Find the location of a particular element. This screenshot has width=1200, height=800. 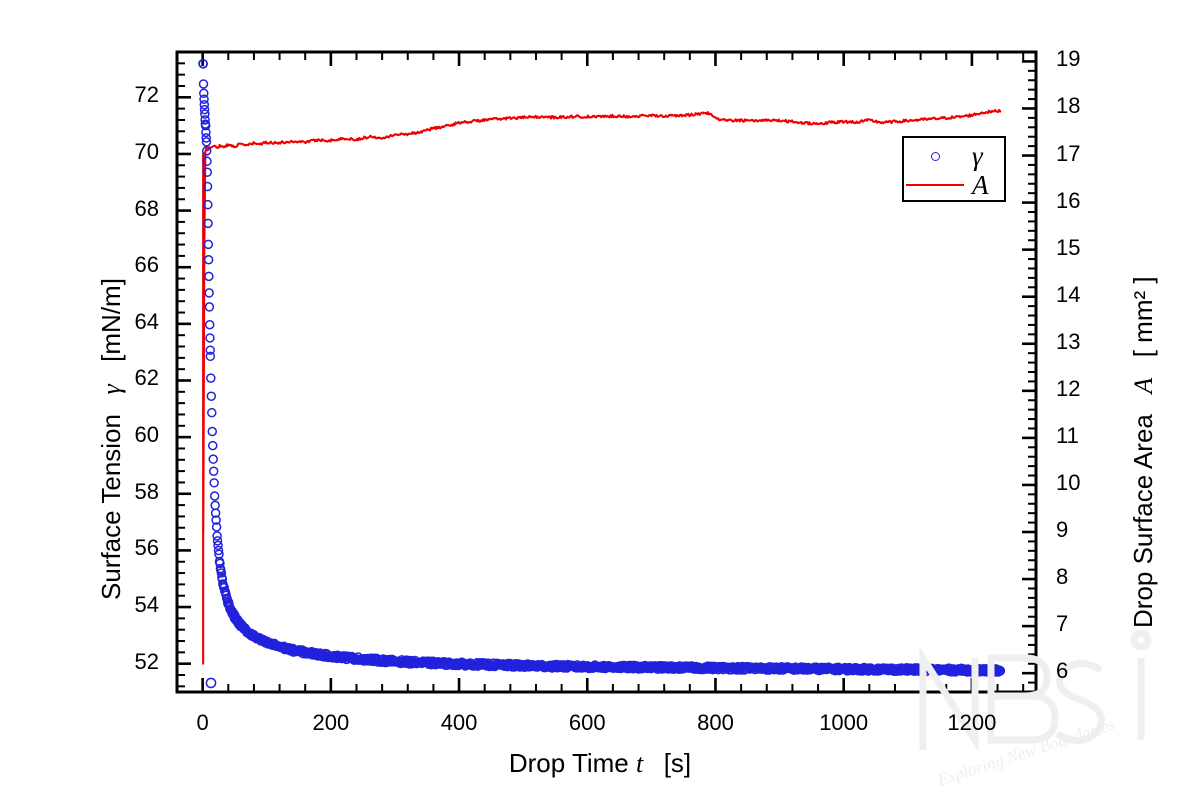

tick-label: 10 is located at coordinates (1068, 482).